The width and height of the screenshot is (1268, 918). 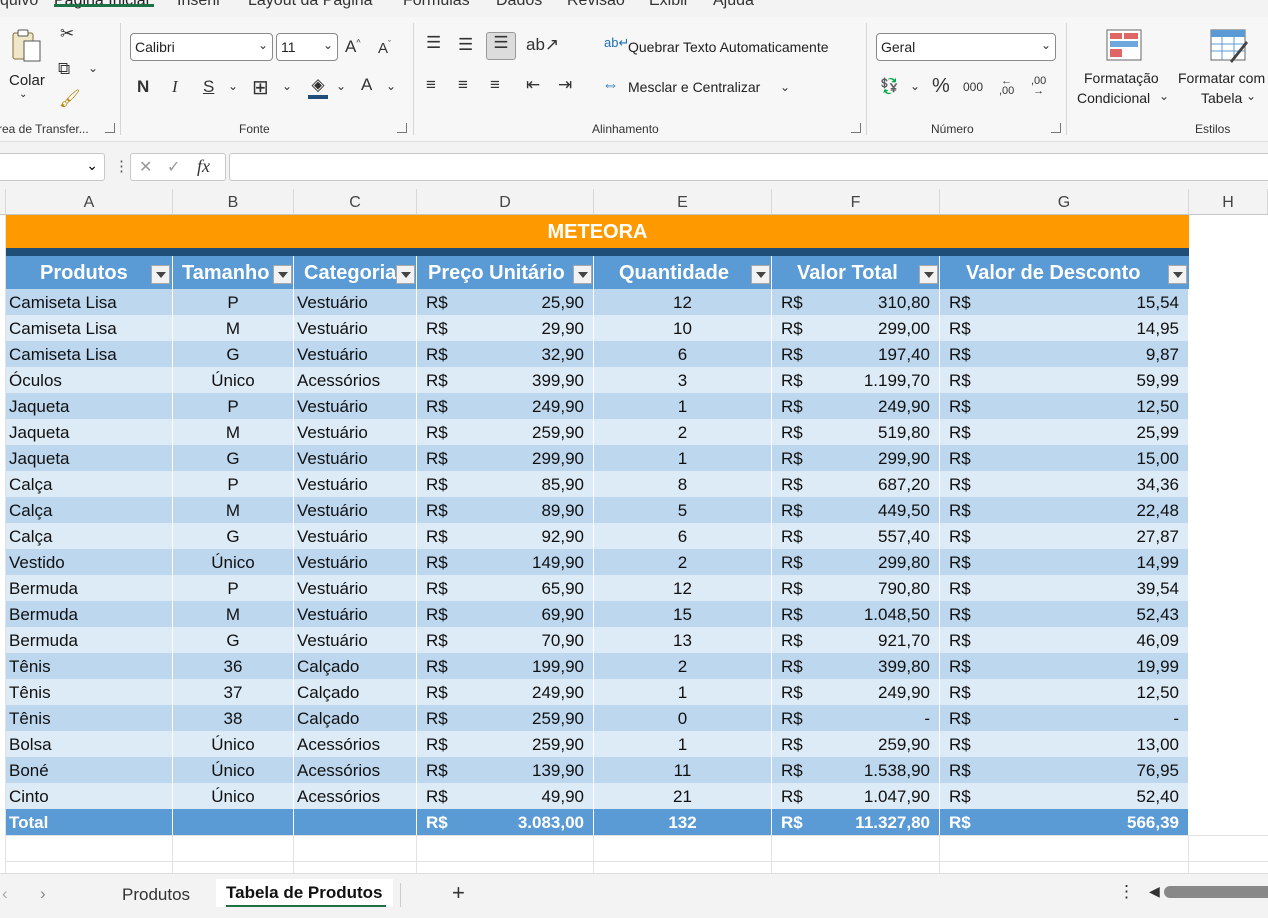 What do you see at coordinates (89, 432) in the screenshot?
I see `table-cell: Jaqueta` at bounding box center [89, 432].